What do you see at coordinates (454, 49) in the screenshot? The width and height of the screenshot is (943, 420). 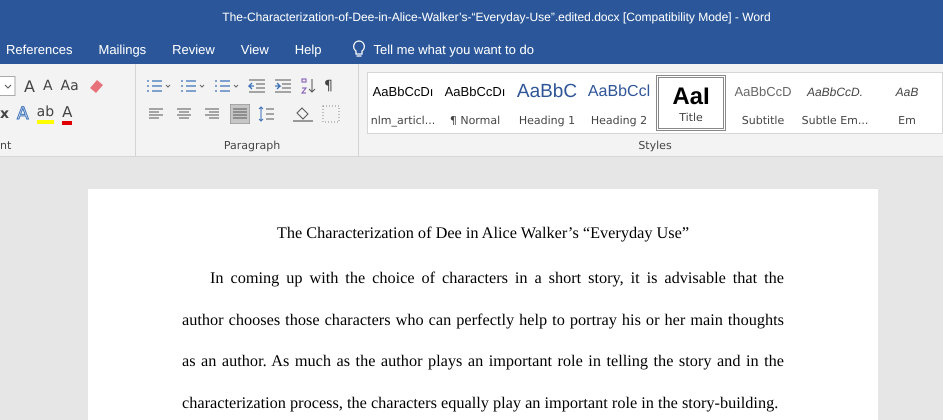 I see `tell-me-search: Tell me what you want to do` at bounding box center [454, 49].